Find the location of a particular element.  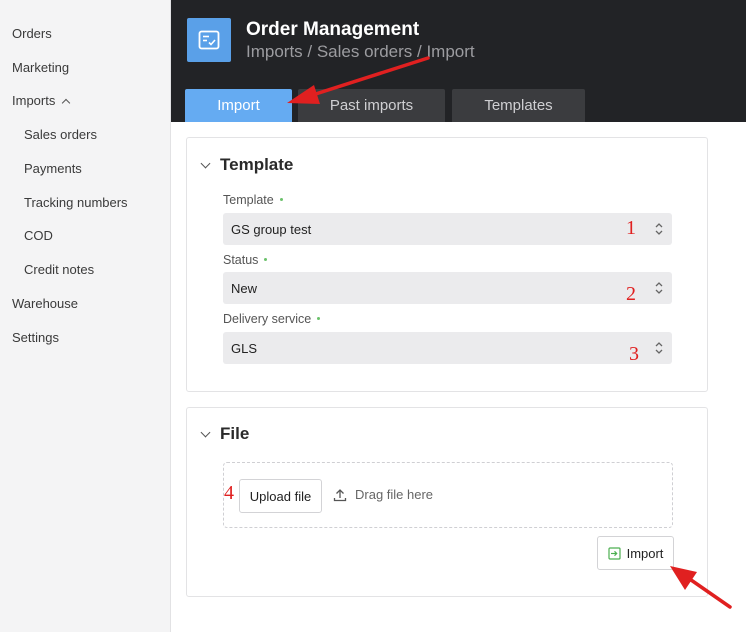

status-select: New is located at coordinates (447, 288).